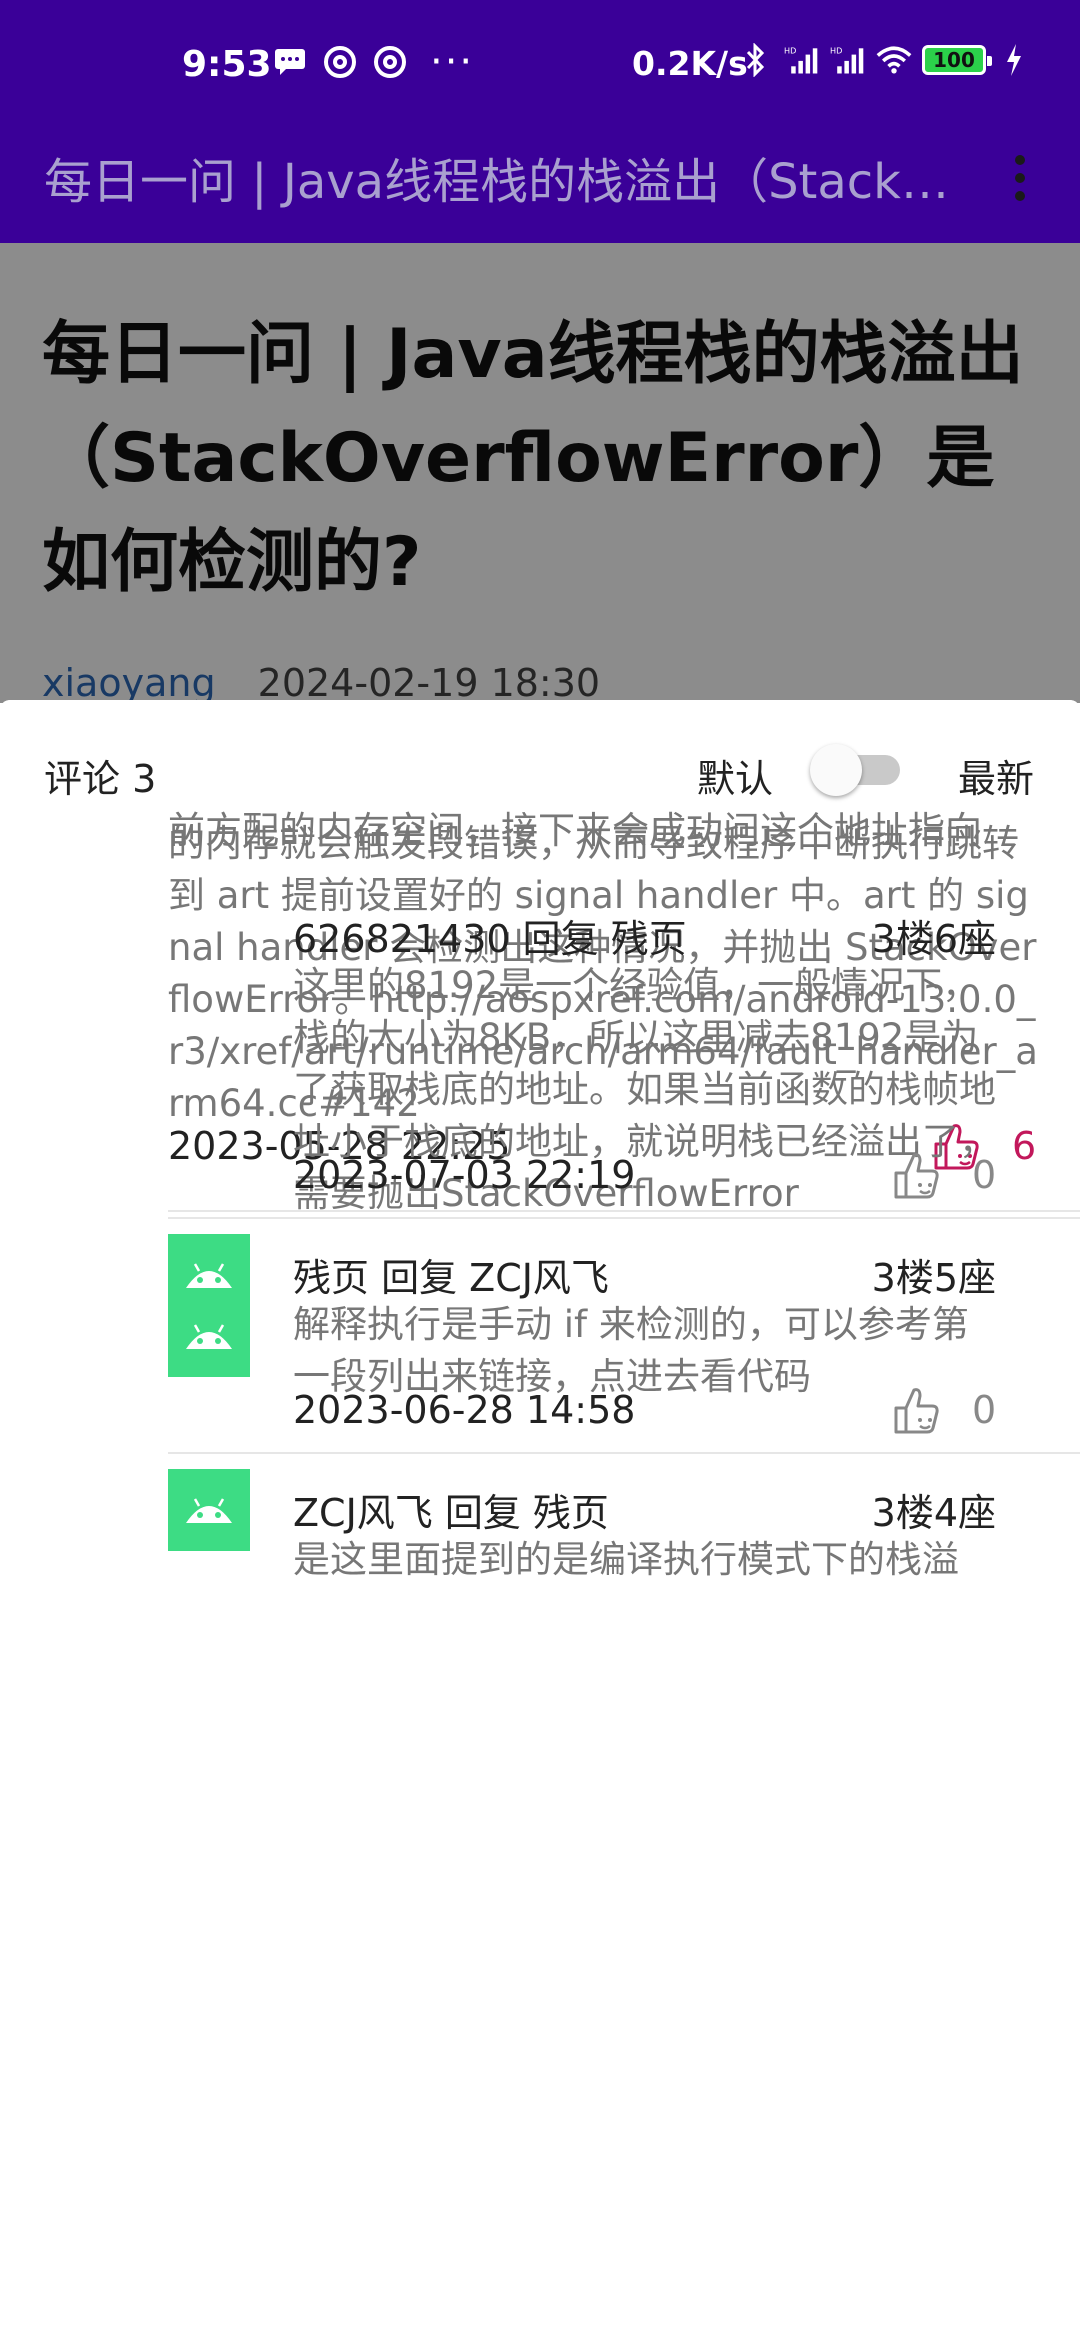 The image size is (1080, 2340). I want to click on more-dots-icon: ···, so click(452, 62).